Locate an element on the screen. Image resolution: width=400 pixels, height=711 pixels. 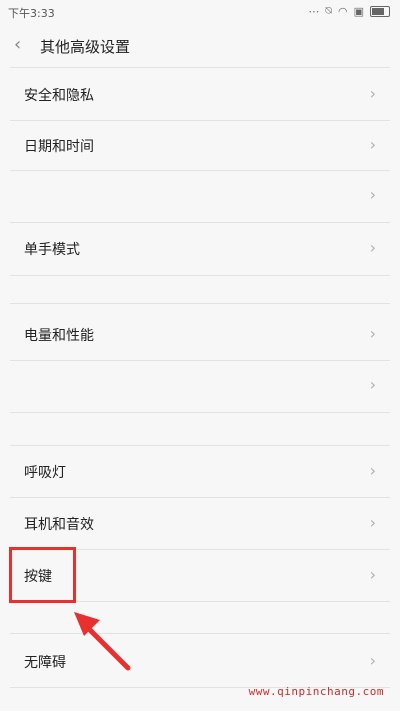
row-label: 安全和隐私 is located at coordinates (59, 96).